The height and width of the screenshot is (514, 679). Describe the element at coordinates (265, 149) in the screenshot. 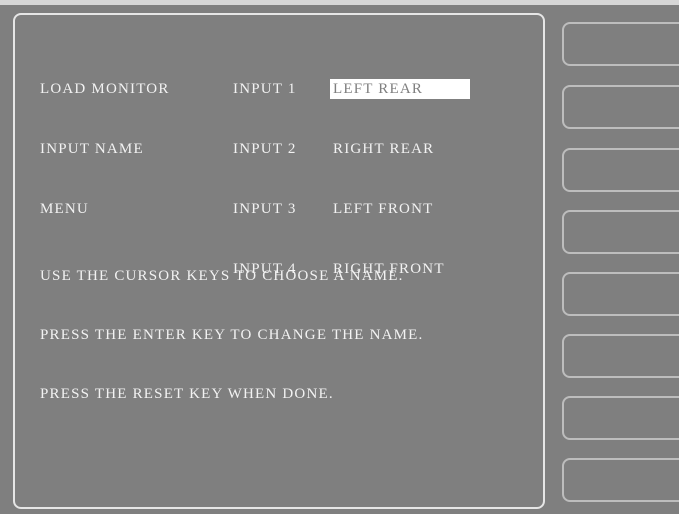

I see `input-label: INPUT 2` at that location.